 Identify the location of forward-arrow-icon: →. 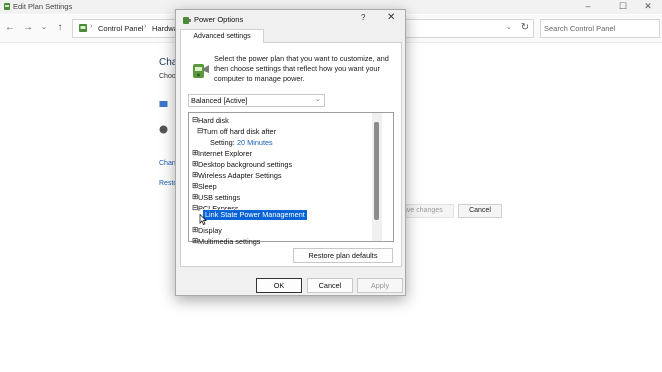
(28, 28).